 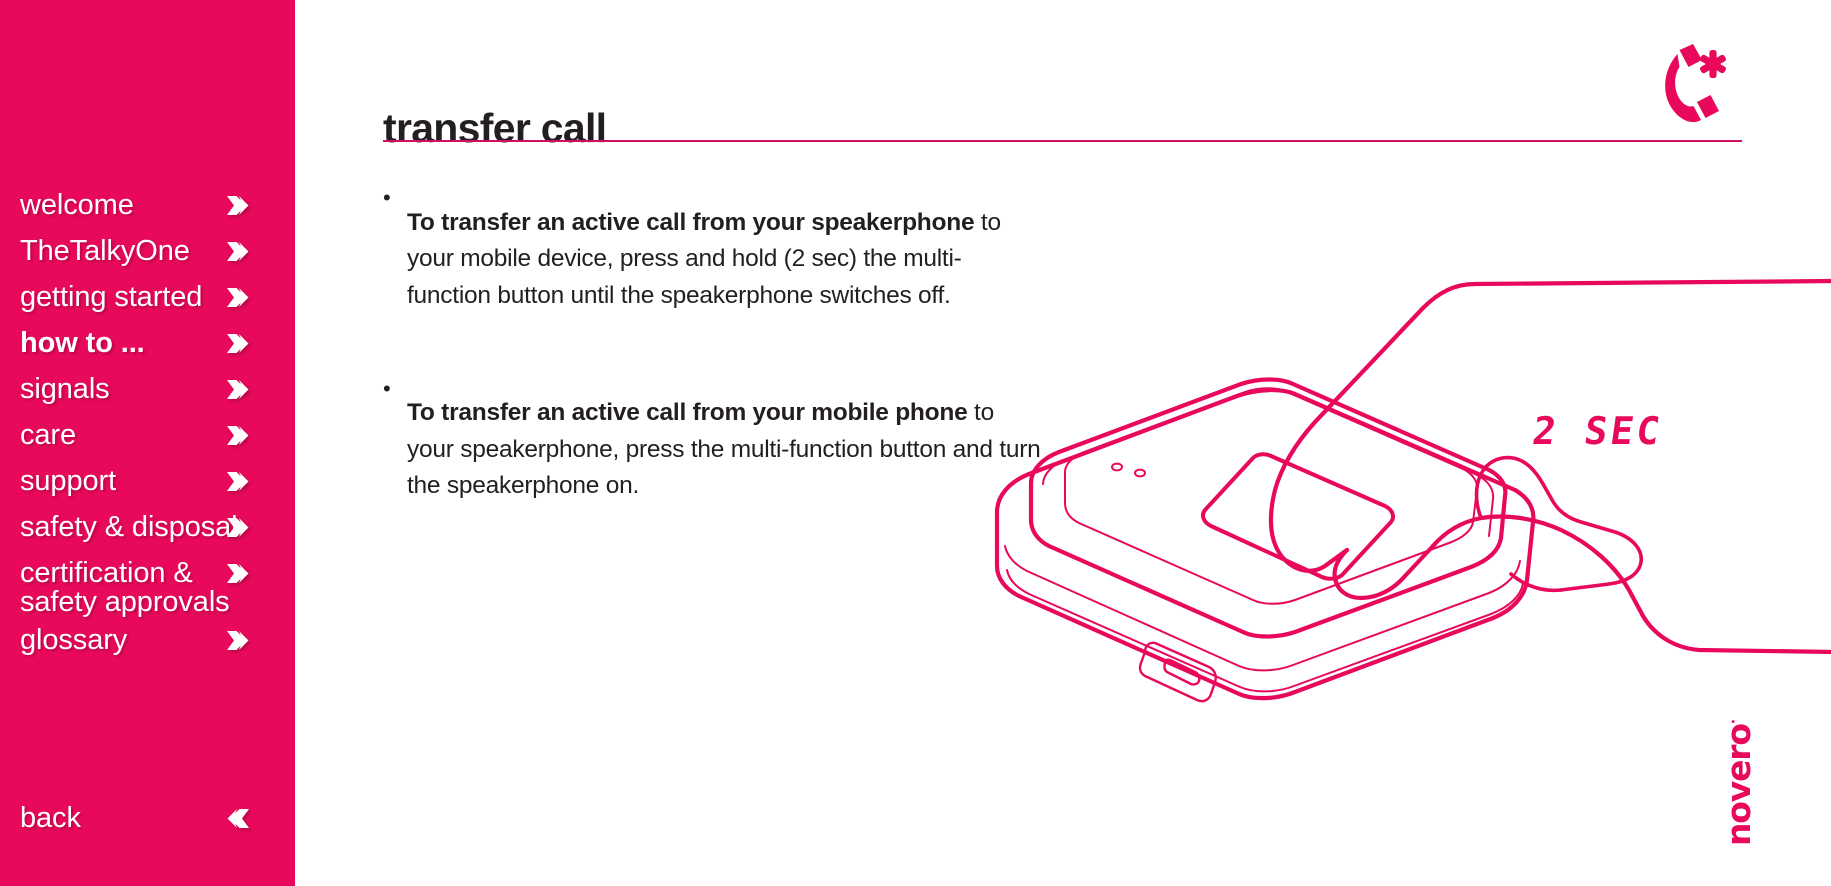 I want to click on sidebar-item-label: support, so click(x=68, y=481).